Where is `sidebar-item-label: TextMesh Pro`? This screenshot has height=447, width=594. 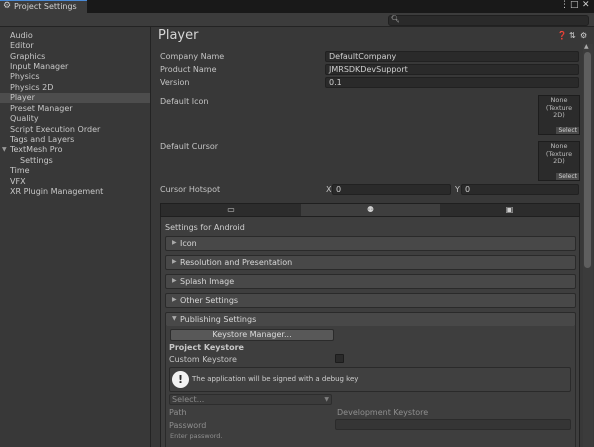
sidebar-item-label: TextMesh Pro is located at coordinates (36, 149).